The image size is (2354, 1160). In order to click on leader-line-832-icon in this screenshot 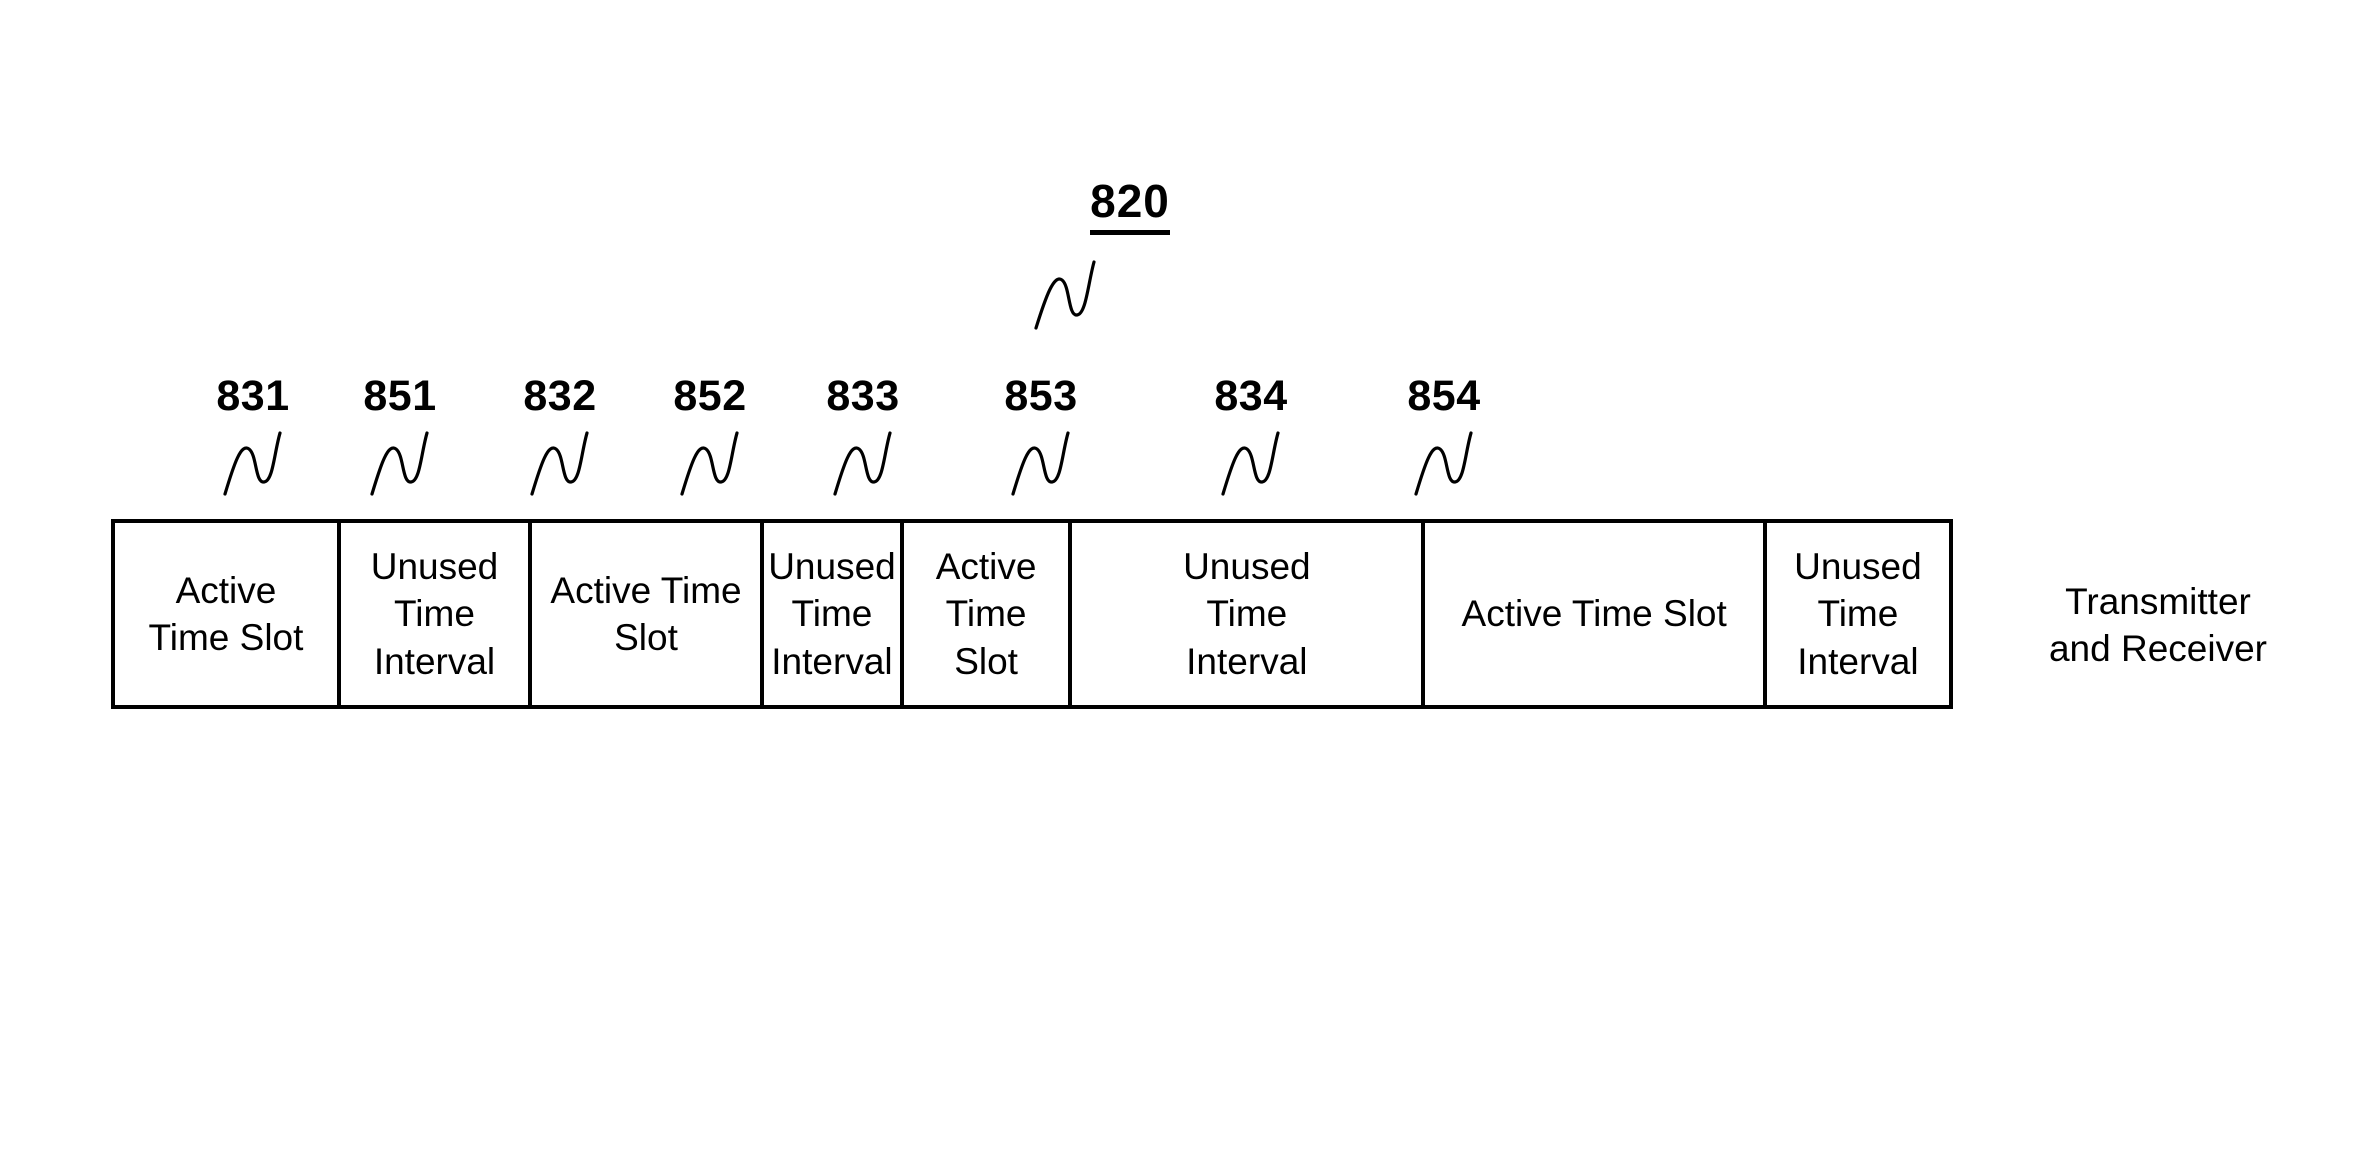, I will do `click(560, 463)`.